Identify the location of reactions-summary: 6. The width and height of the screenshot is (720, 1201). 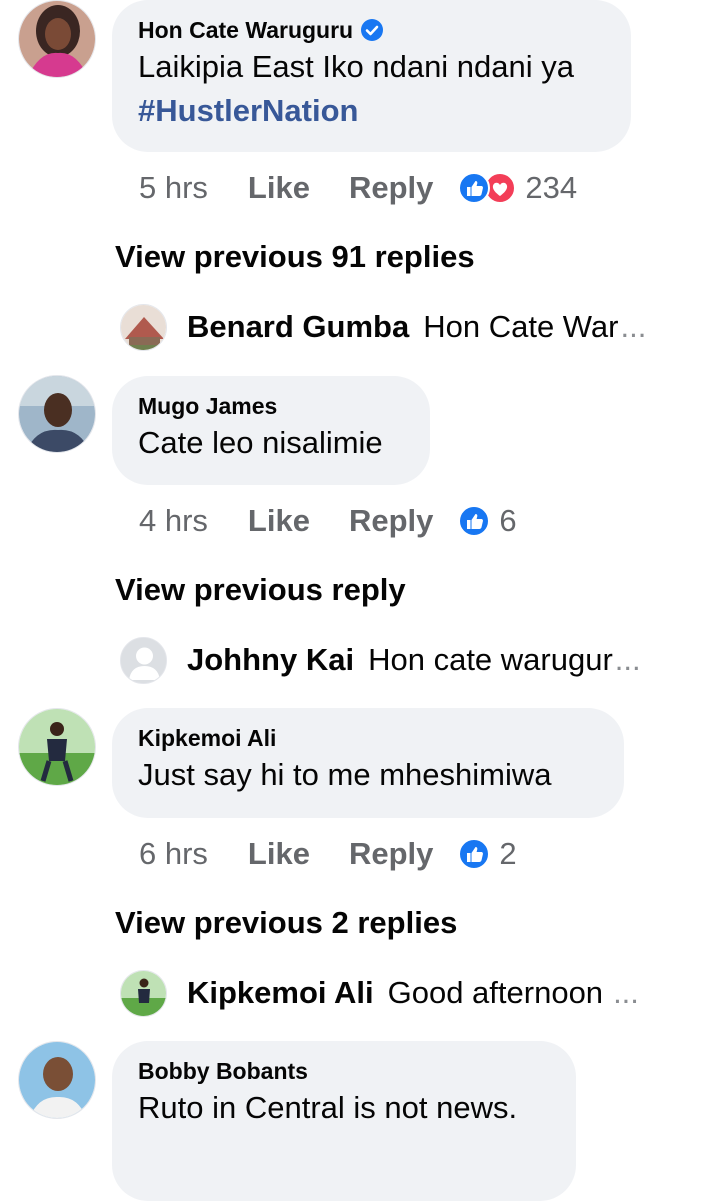
(487, 521).